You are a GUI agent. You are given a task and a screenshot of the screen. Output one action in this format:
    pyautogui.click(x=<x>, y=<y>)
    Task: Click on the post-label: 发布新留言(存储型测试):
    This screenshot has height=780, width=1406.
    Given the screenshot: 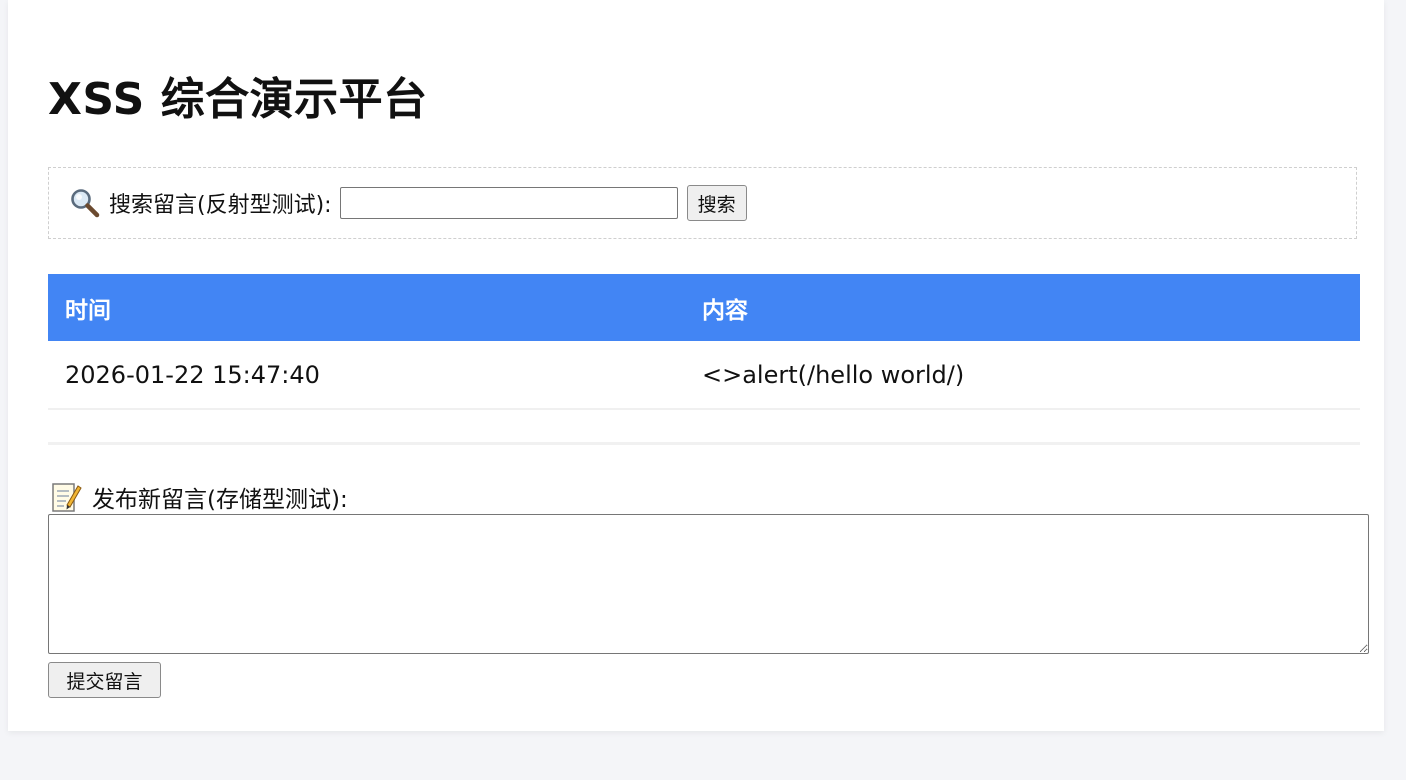 What is the action you would take?
    pyautogui.click(x=220, y=500)
    